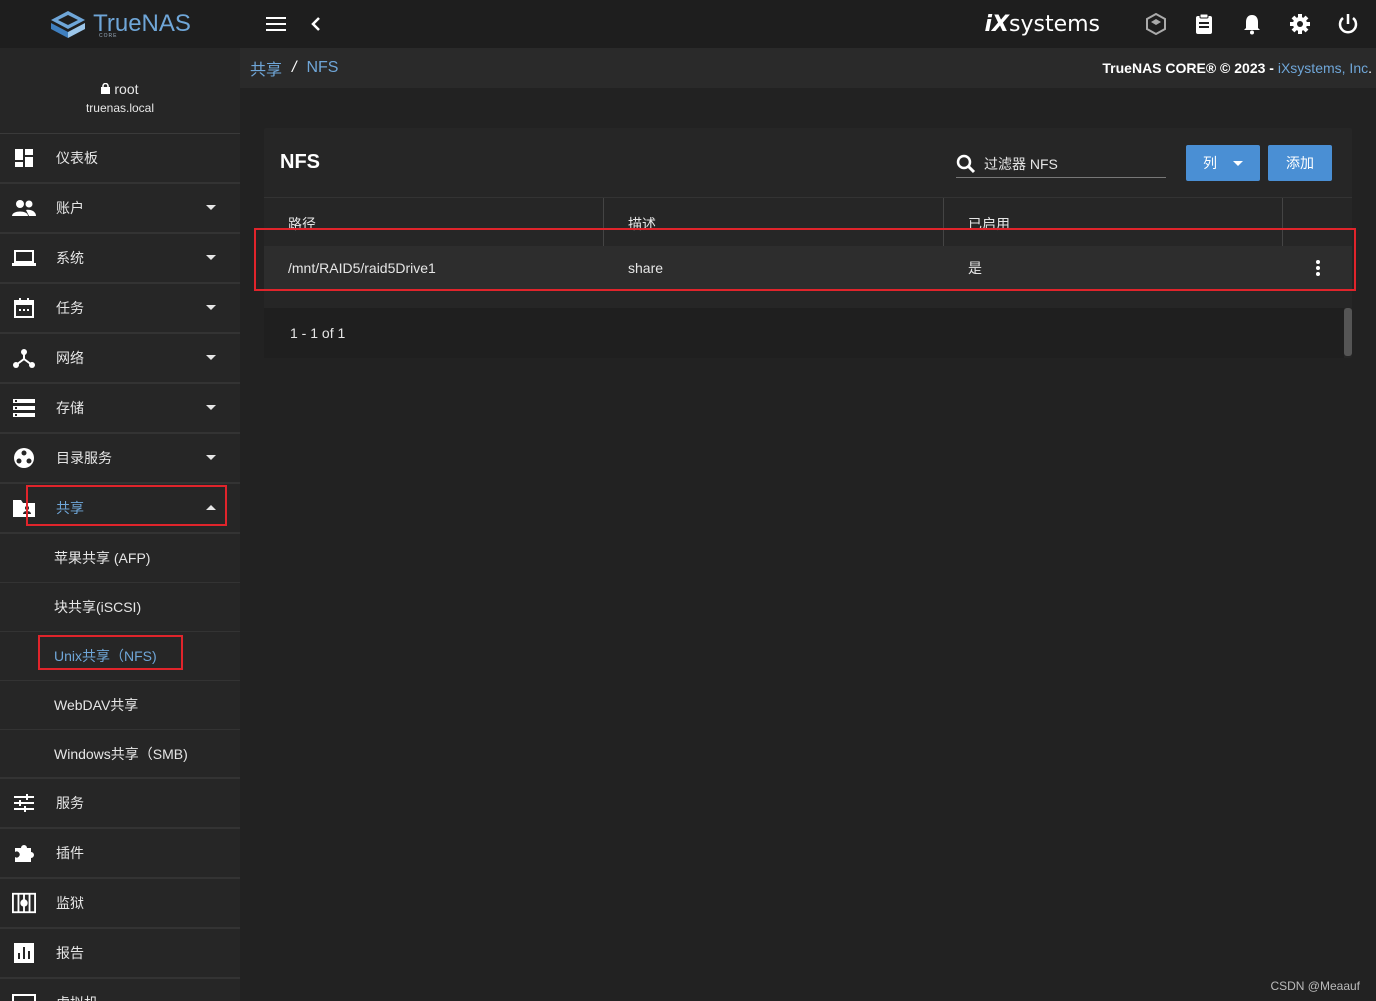  What do you see at coordinates (120, 509) in the screenshot?
I see `sidebar-item-sharing: 共享` at bounding box center [120, 509].